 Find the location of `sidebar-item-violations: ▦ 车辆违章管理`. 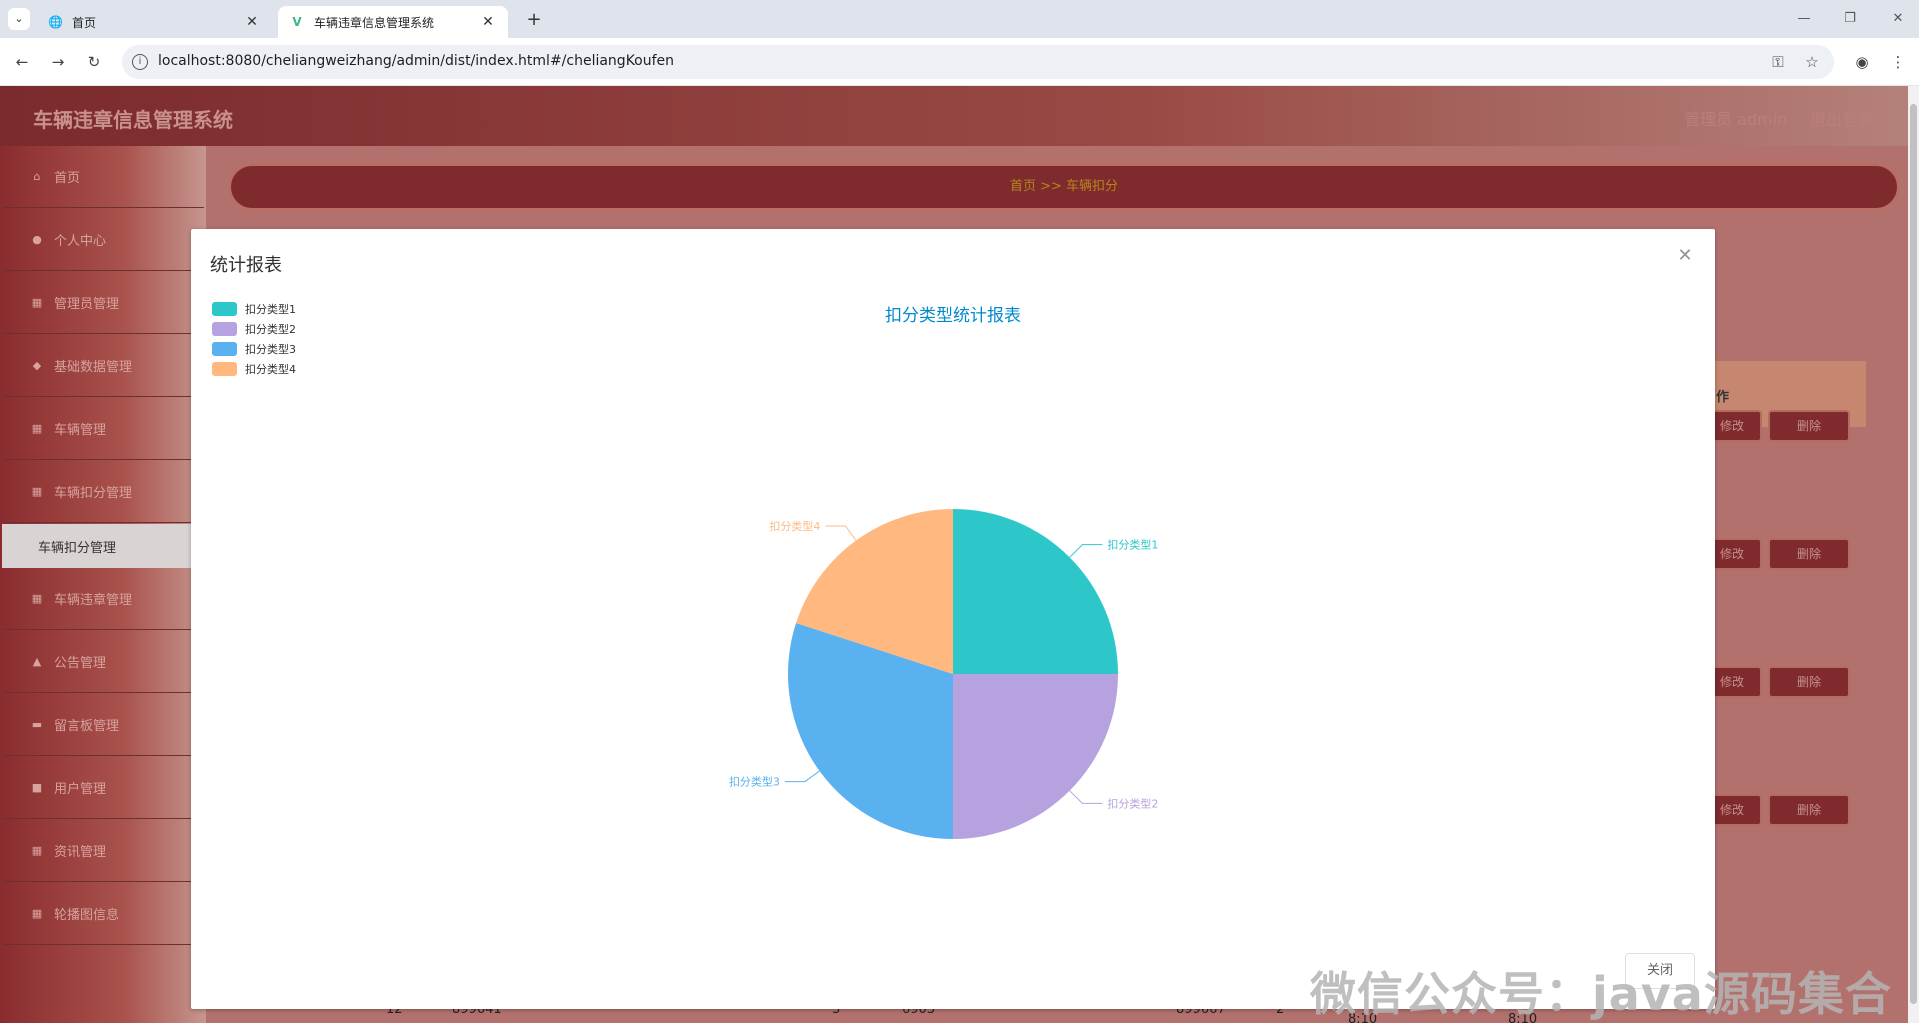

sidebar-item-violations: ▦ 车辆违章管理 is located at coordinates (104, 599).